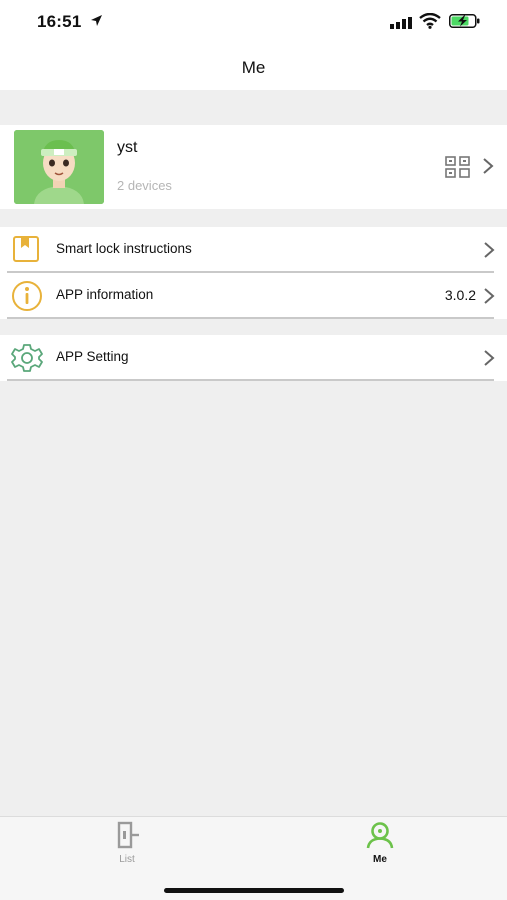  Describe the element at coordinates (127, 837) in the screenshot. I see `door-exit-icon` at that location.